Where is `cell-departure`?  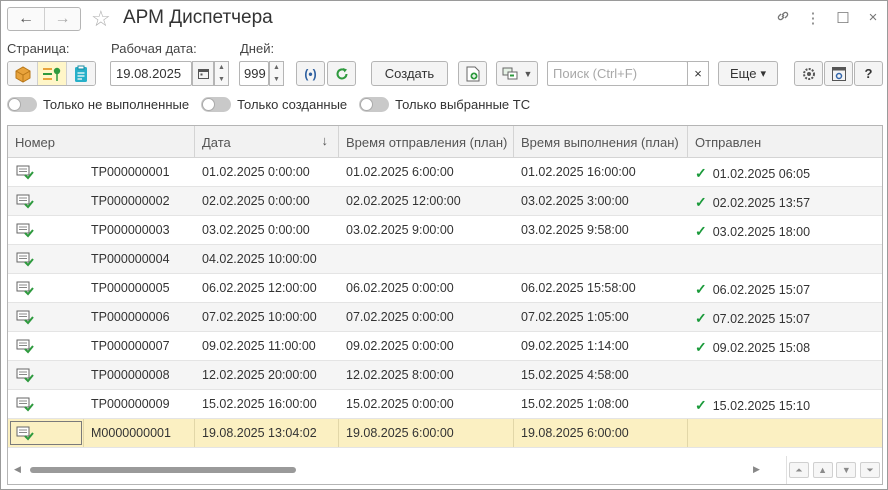
cell-departure is located at coordinates (426, 259).